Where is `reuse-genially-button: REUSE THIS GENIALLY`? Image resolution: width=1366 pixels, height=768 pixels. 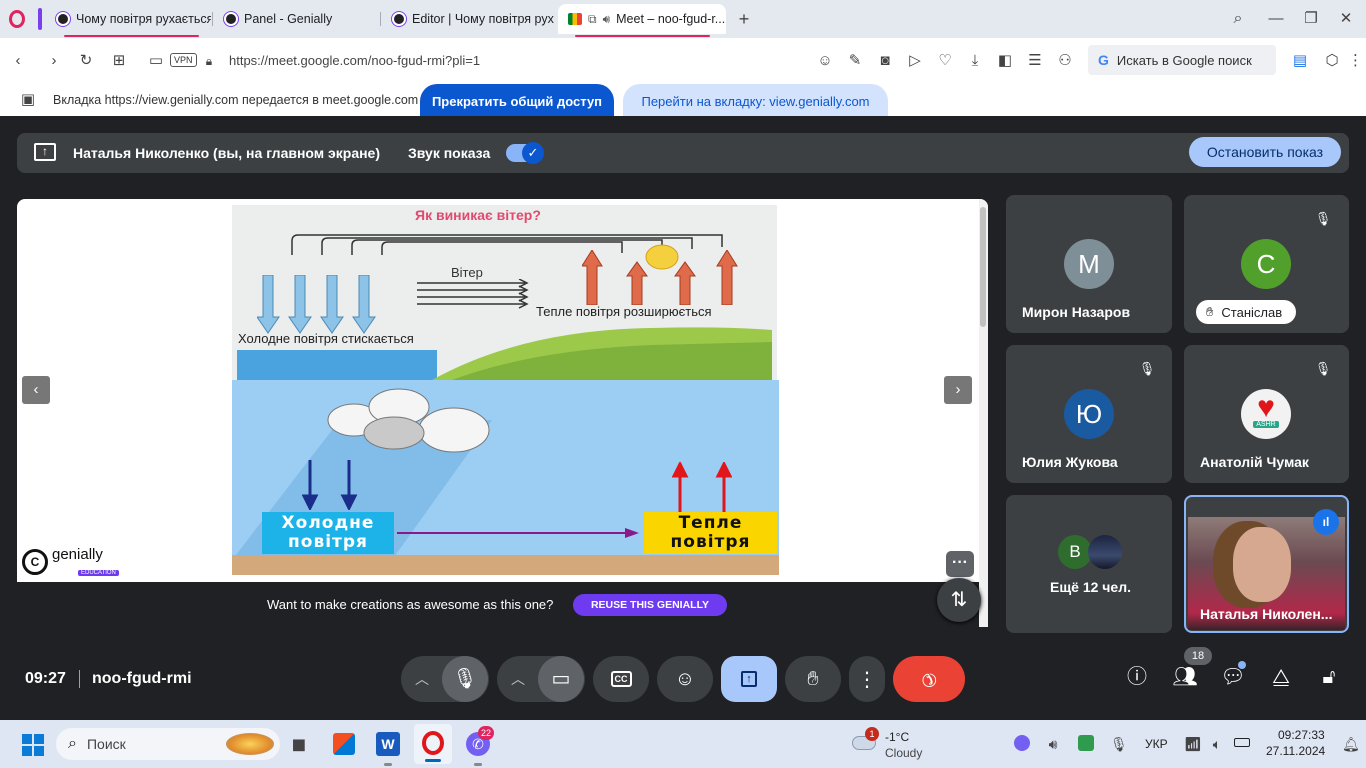 reuse-genially-button: REUSE THIS GENIALLY is located at coordinates (650, 605).